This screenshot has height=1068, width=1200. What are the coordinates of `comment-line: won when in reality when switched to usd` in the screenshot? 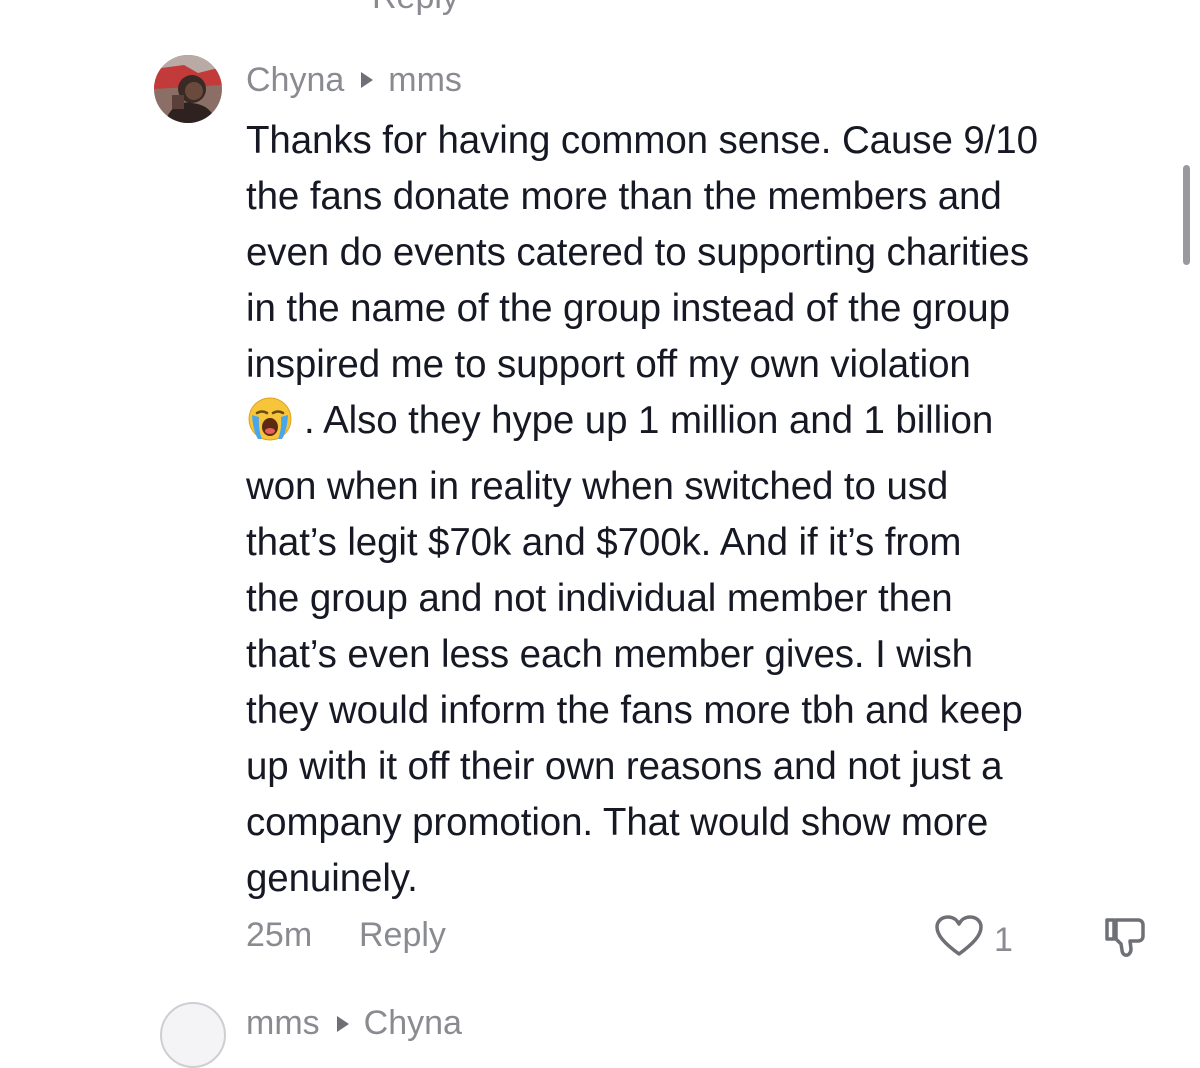 It's located at (597, 486).